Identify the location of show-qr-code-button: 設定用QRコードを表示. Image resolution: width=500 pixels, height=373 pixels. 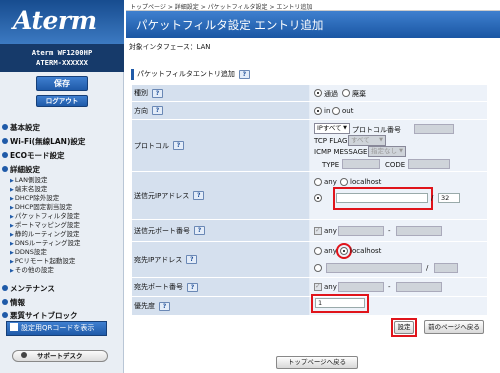
(56, 328).